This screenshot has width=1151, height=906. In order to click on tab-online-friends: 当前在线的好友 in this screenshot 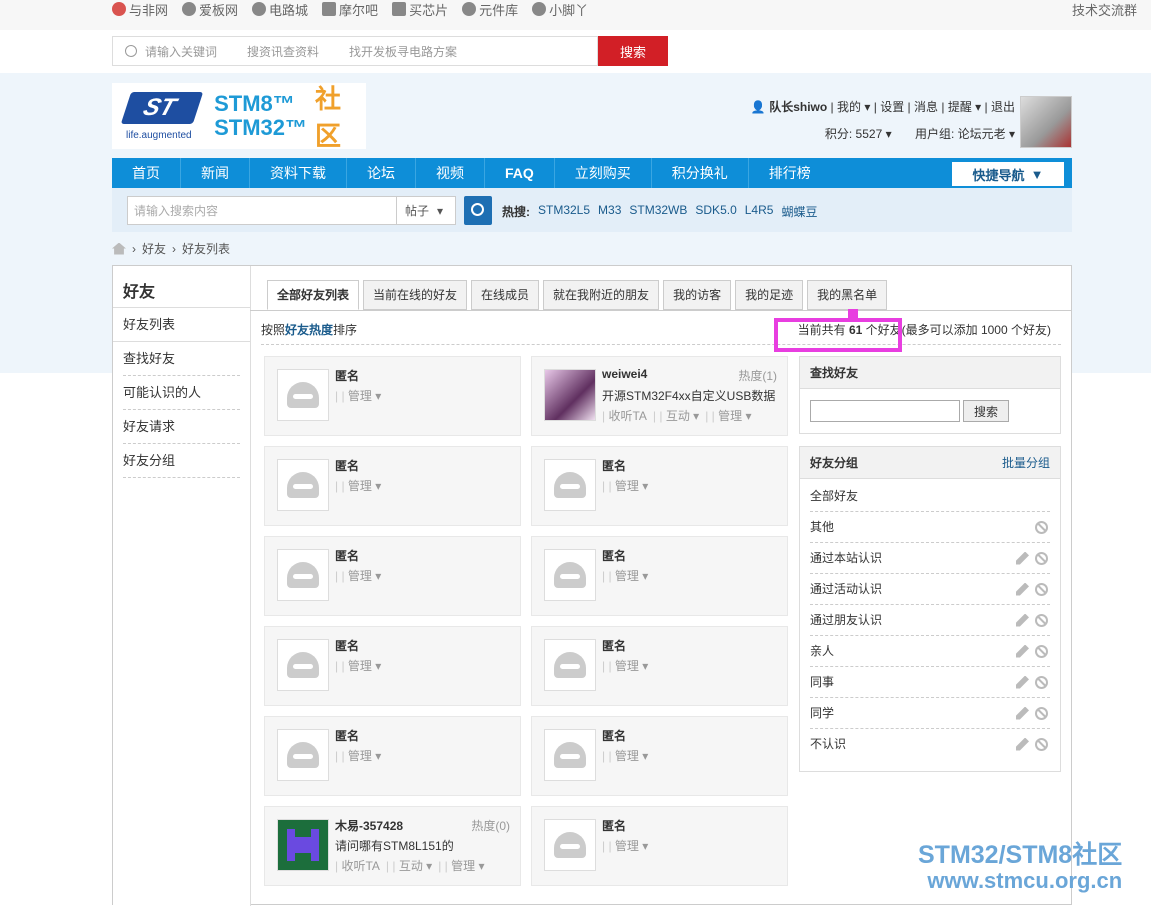, I will do `click(415, 295)`.